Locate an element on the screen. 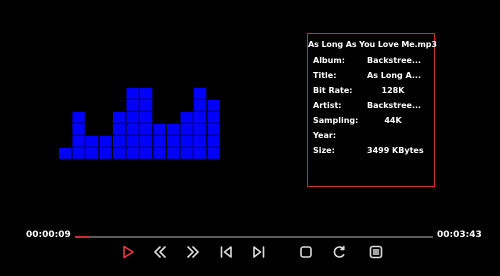 The height and width of the screenshot is (276, 500). info-label-year: Year: is located at coordinates (325, 135).